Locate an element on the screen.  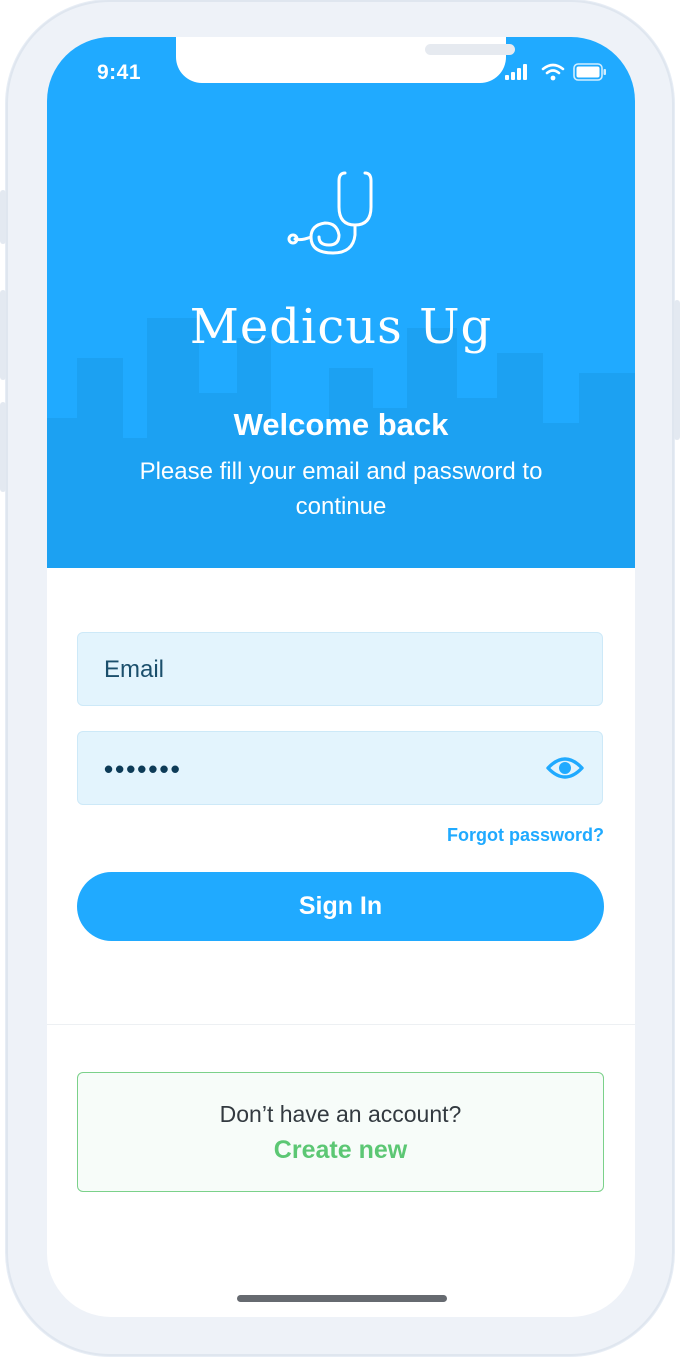
cellular-signal-icon is located at coordinates (516, 72).